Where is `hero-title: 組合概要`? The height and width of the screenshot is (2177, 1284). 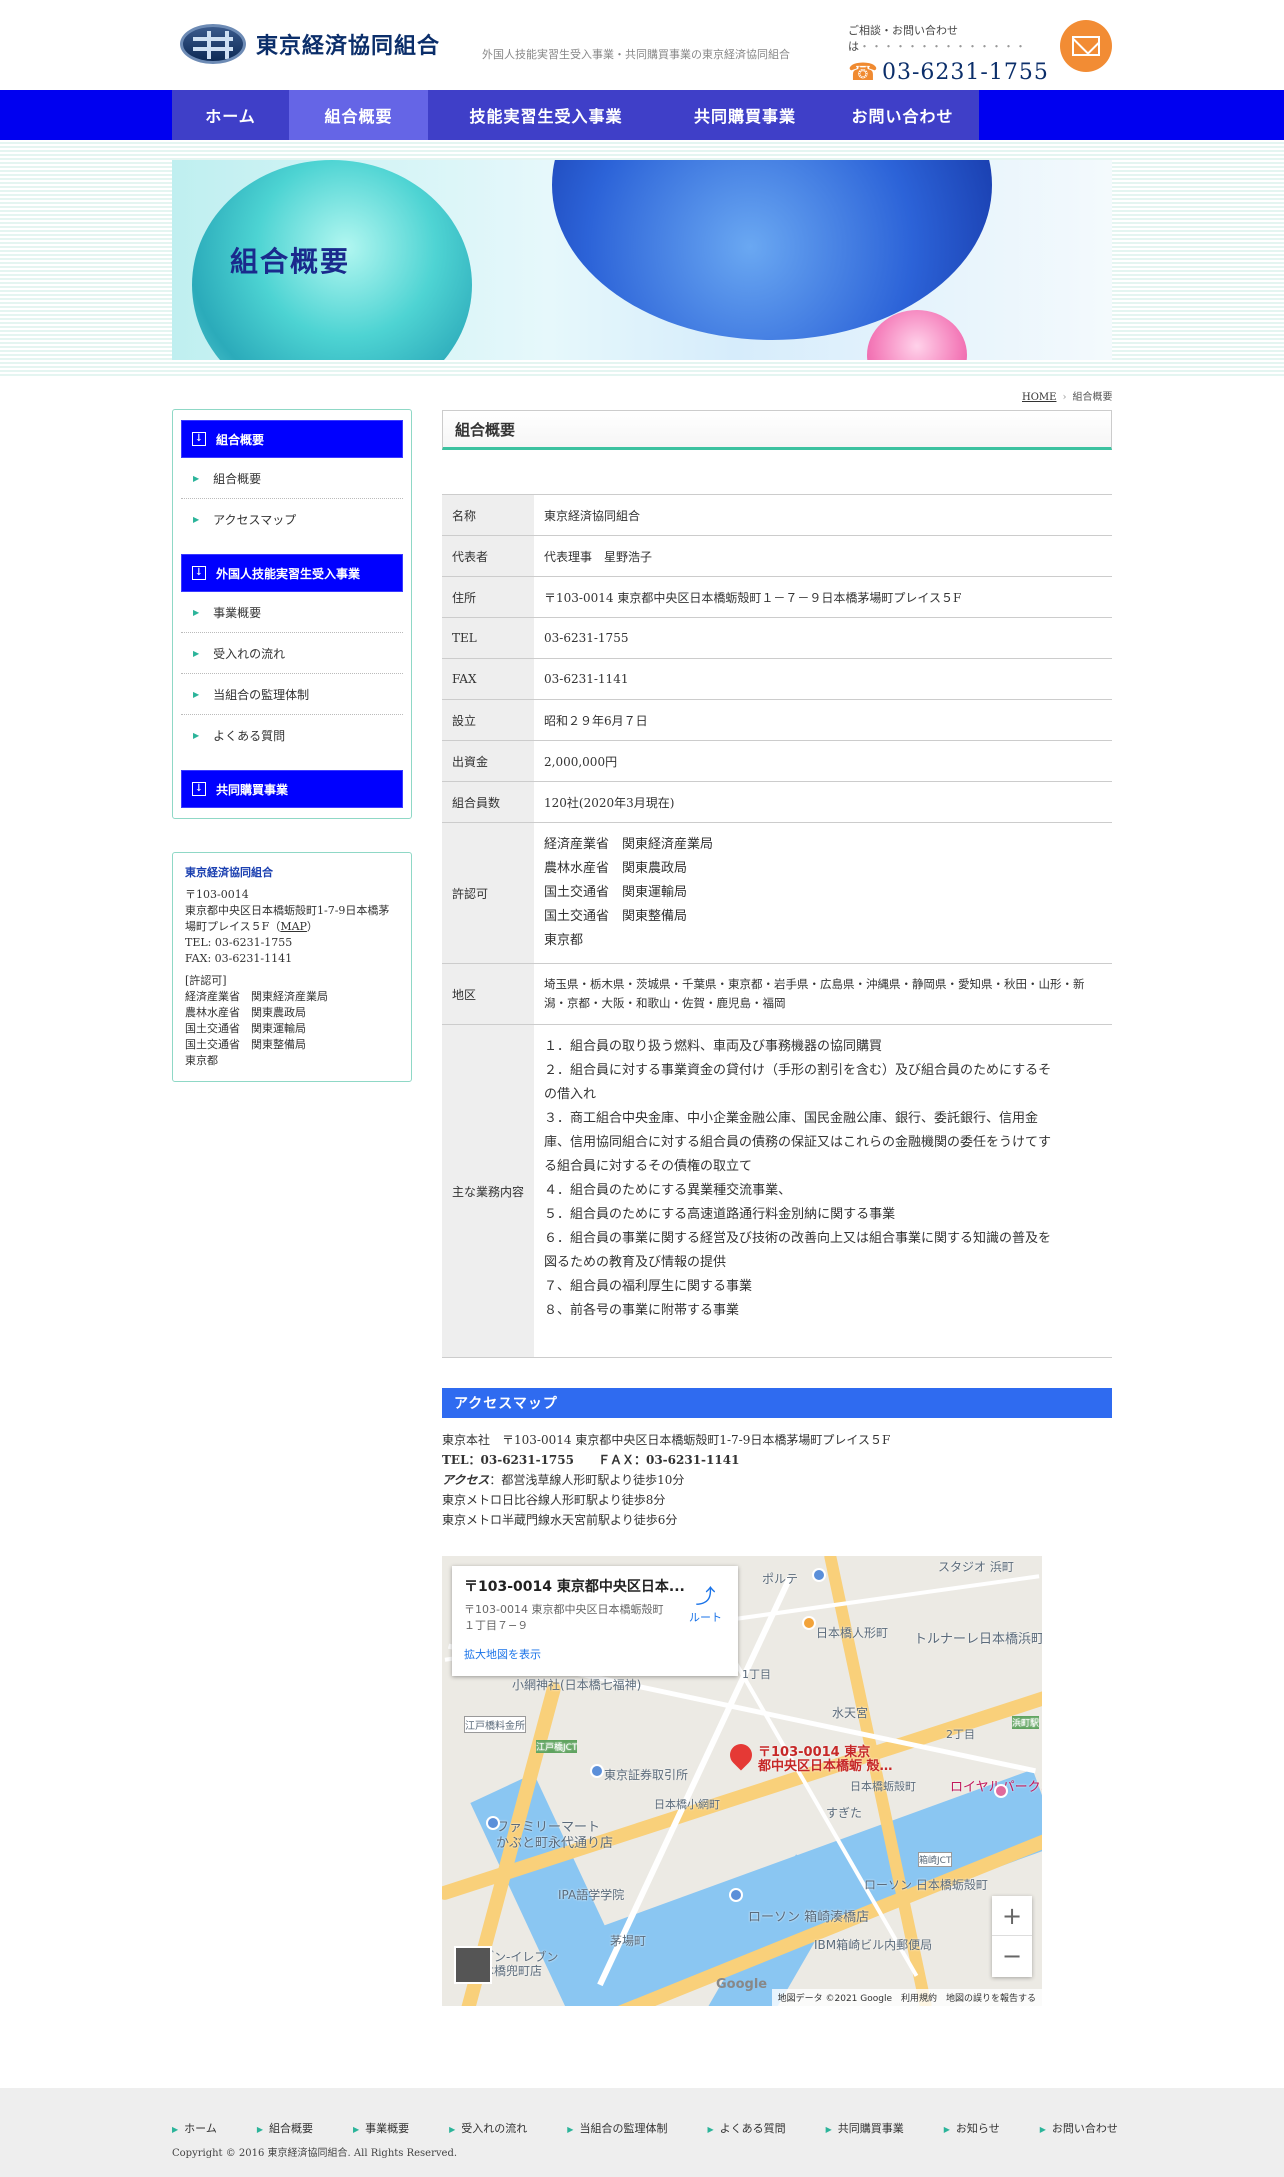
hero-title: 組合概要 is located at coordinates (290, 261).